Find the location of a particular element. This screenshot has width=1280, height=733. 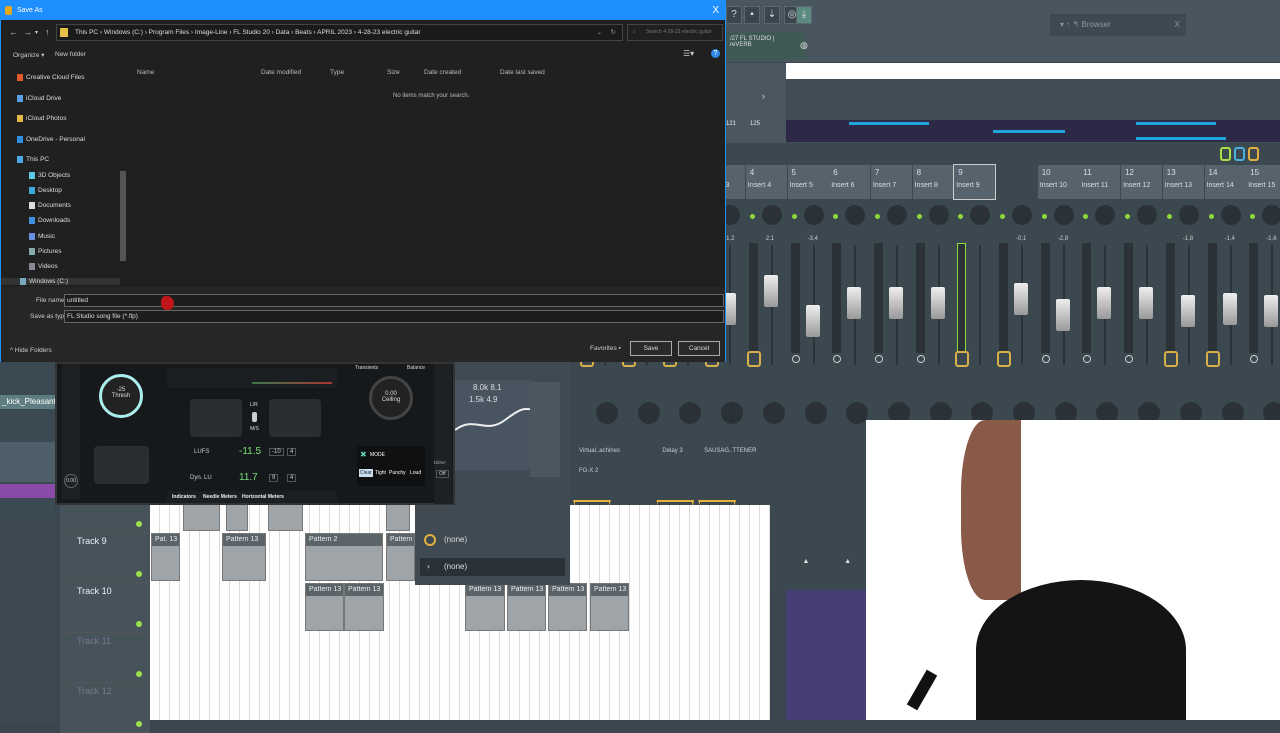

sidebar-item: Downloads is located at coordinates (49, 220).